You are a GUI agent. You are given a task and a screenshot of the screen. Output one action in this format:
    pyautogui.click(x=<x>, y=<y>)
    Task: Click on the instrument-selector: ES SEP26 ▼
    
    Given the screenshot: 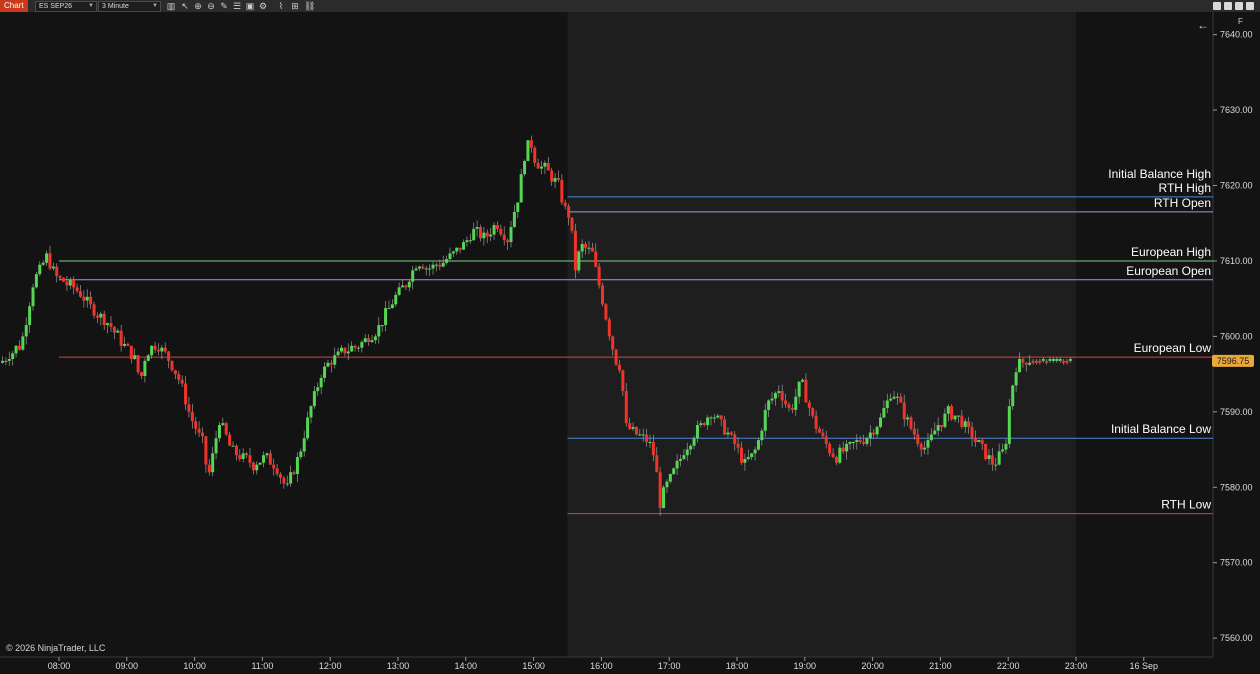 What is the action you would take?
    pyautogui.click(x=66, y=6)
    